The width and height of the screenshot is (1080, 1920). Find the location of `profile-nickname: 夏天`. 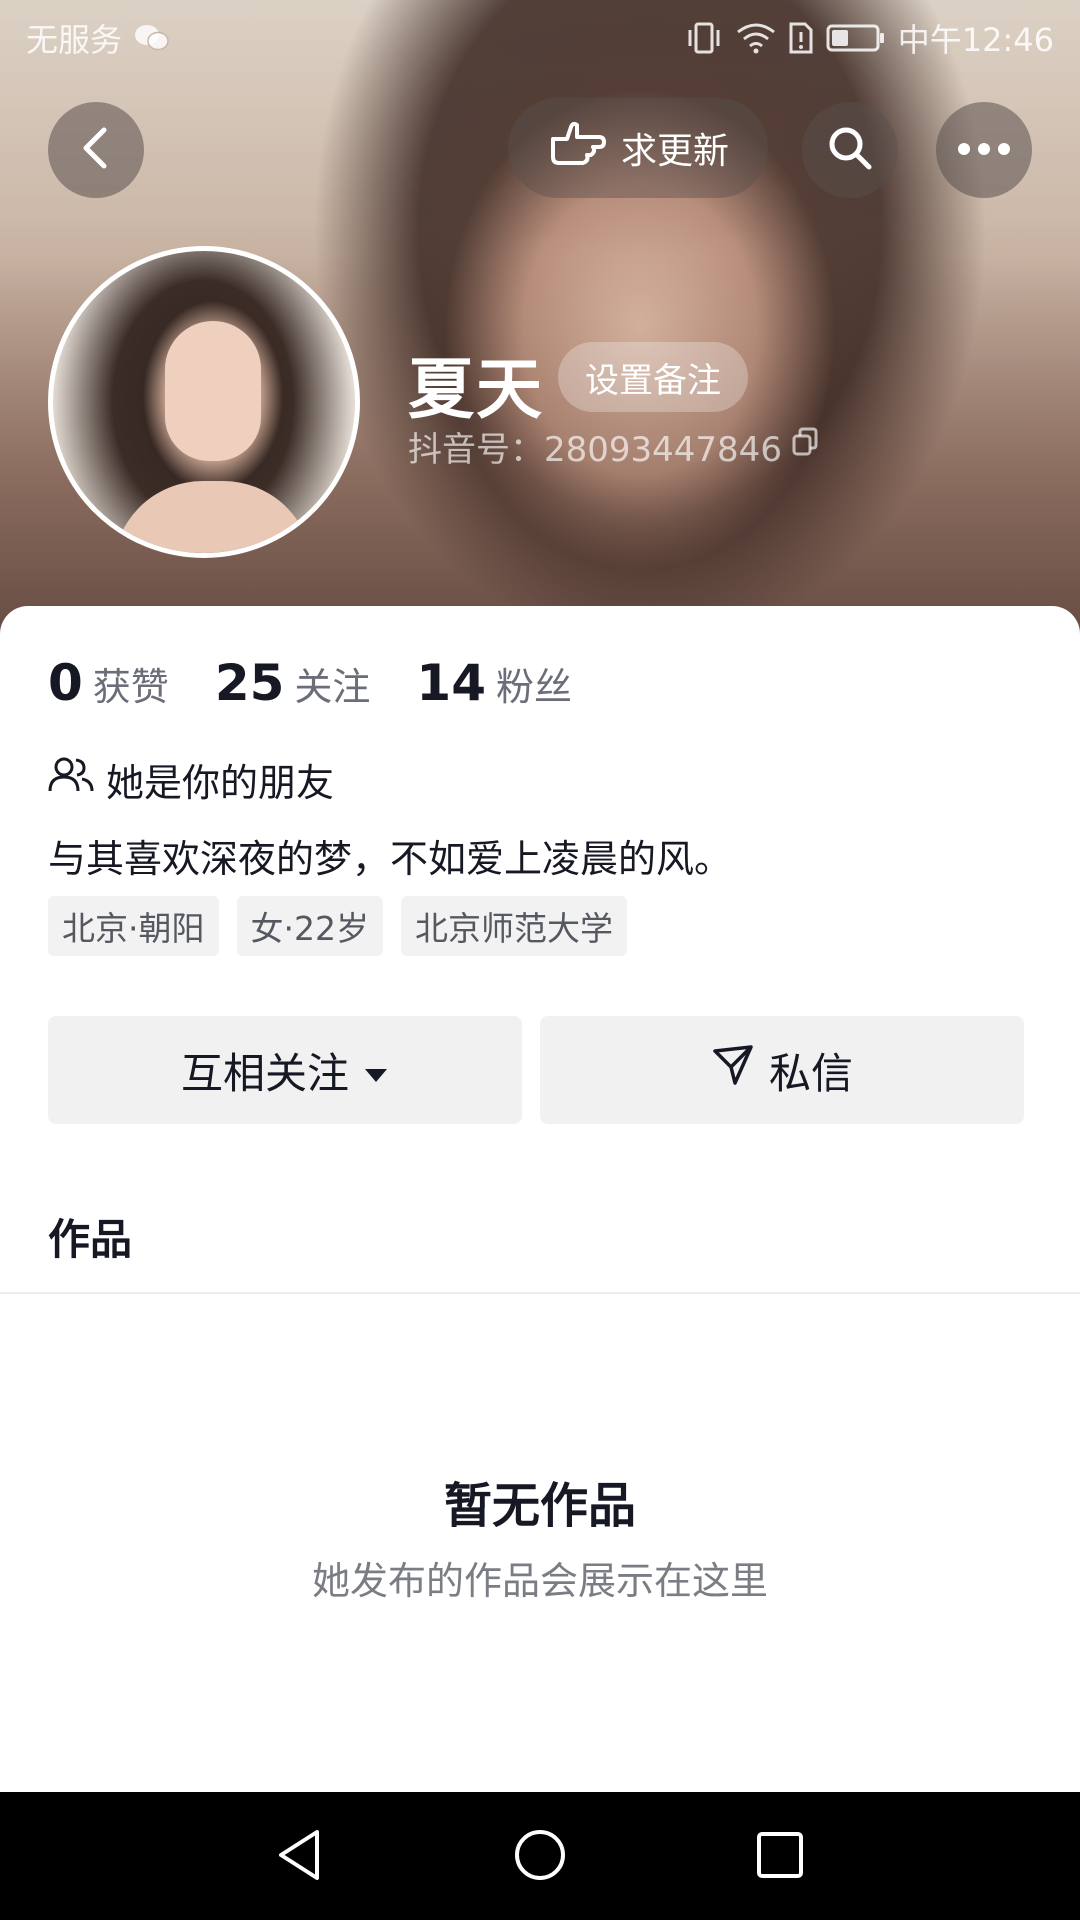

profile-nickname: 夏天 is located at coordinates (476, 389).